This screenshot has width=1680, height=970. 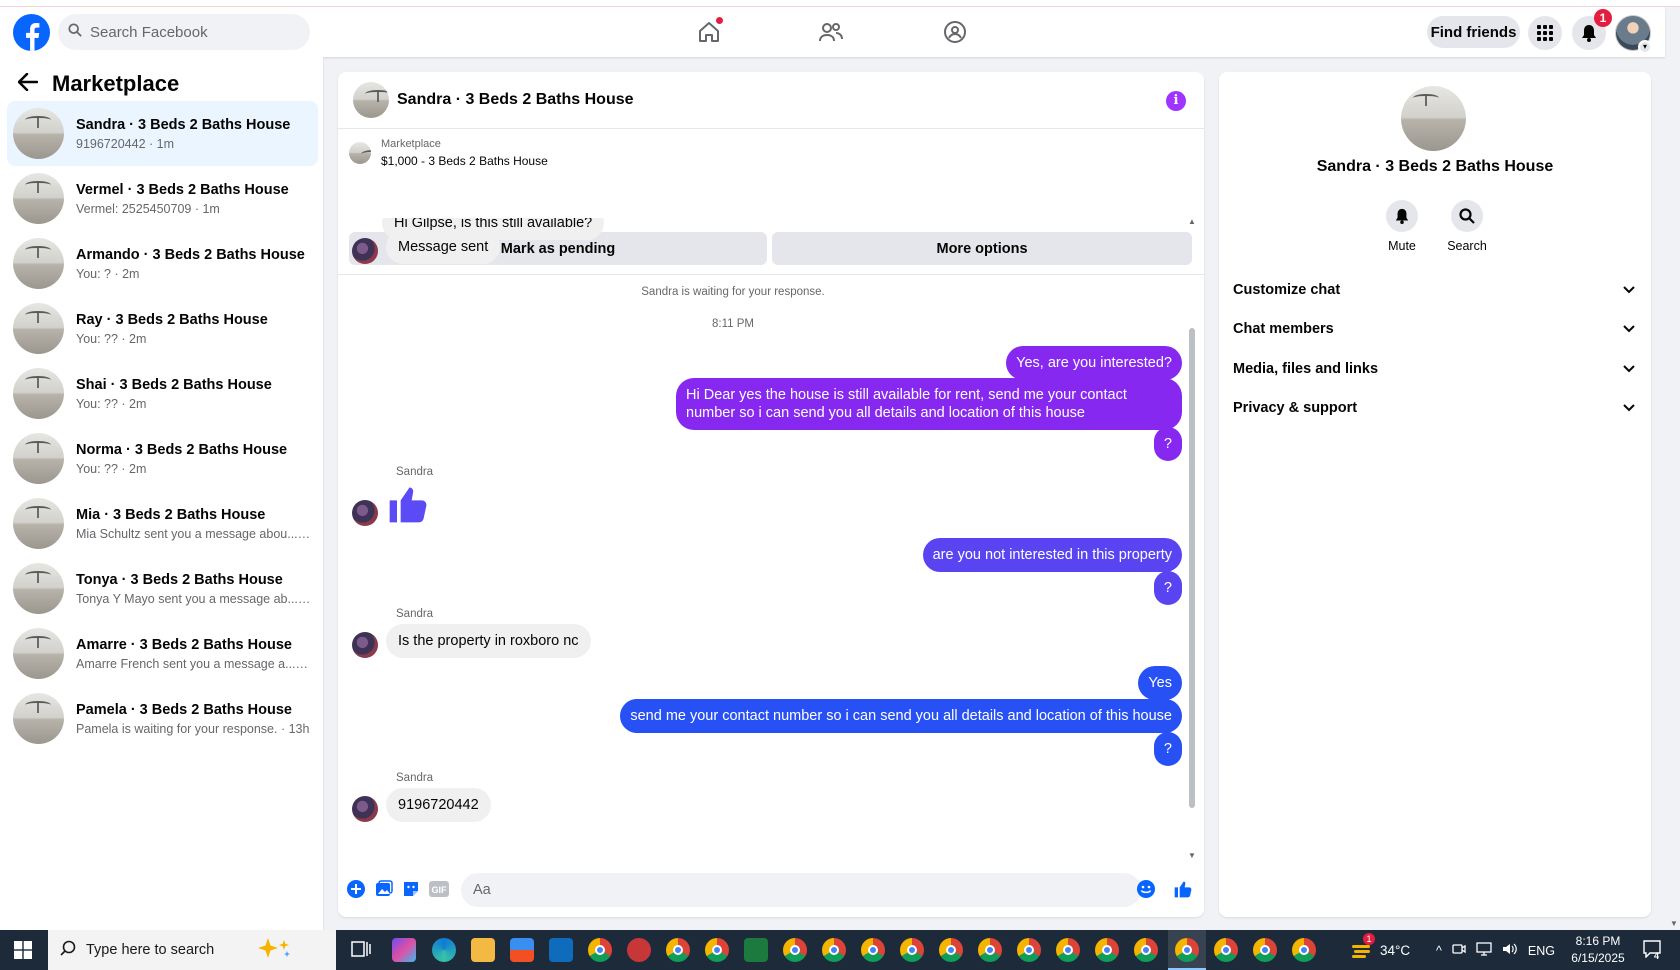 What do you see at coordinates (488, 641) in the screenshot?
I see `message-bubble: Is the property in roxboro nc` at bounding box center [488, 641].